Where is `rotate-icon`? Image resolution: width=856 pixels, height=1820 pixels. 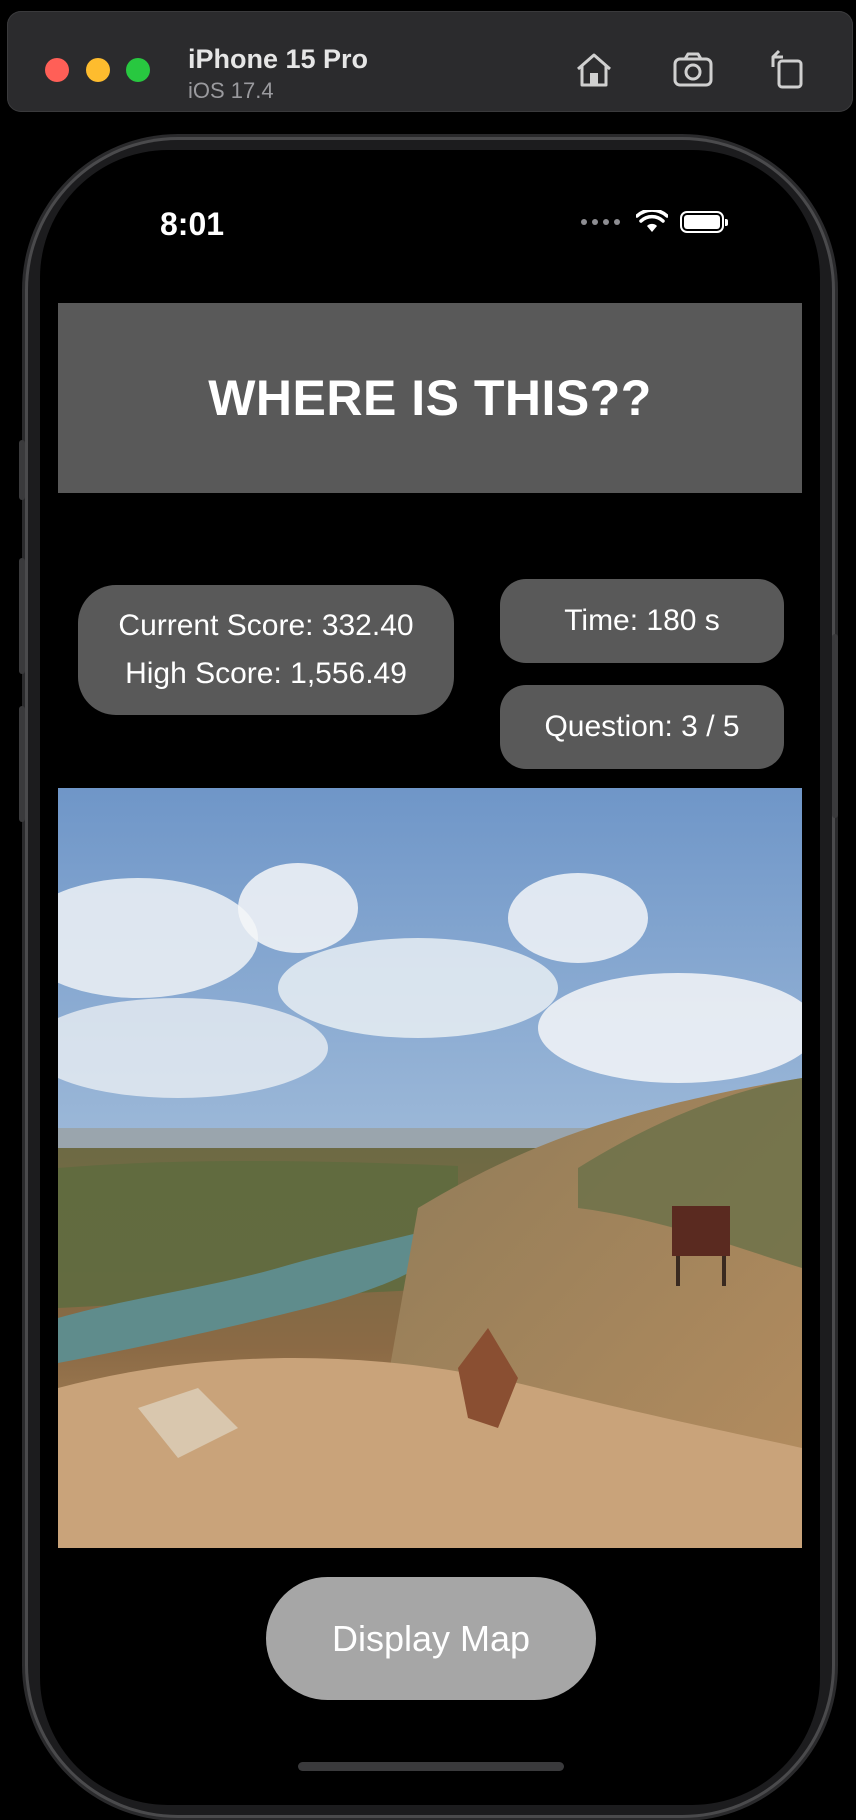
rotate-icon is located at coordinates (787, 69).